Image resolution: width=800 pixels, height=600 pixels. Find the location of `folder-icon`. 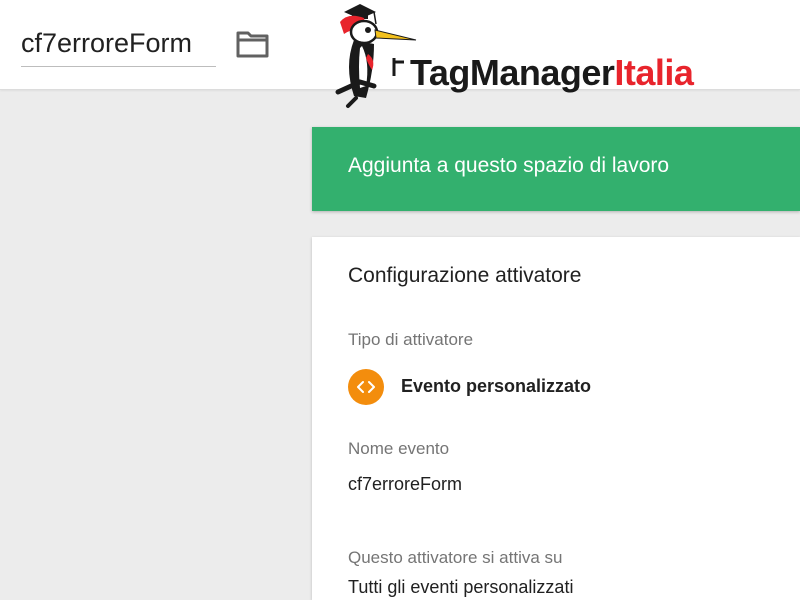

folder-icon is located at coordinates (252, 44).